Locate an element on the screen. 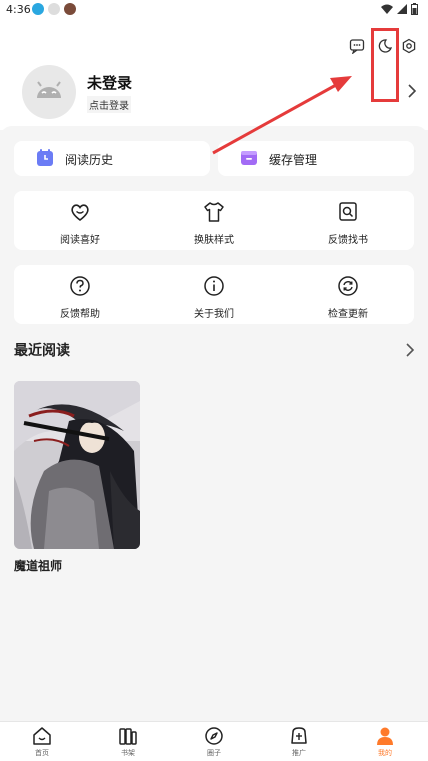  message-icon is located at coordinates (357, 46).